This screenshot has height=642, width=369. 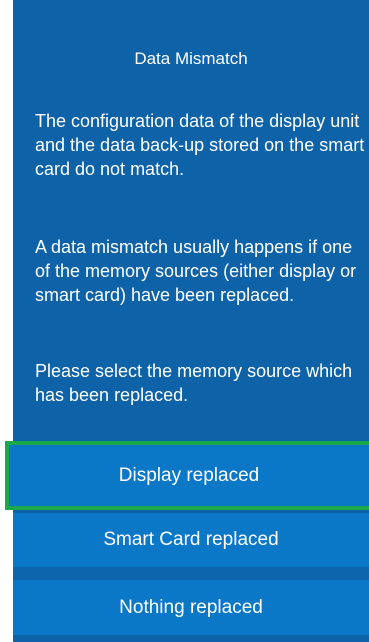 I want to click on display-replaced-button: Display replaced, so click(x=187, y=475).